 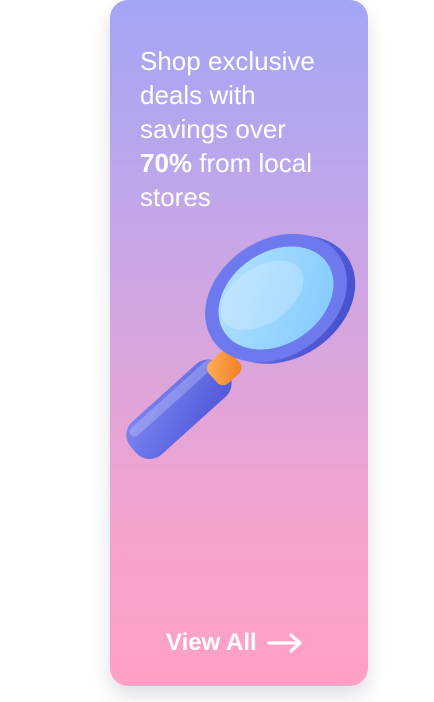 What do you see at coordinates (175, 197) in the screenshot?
I see `headline-line-5: stores` at bounding box center [175, 197].